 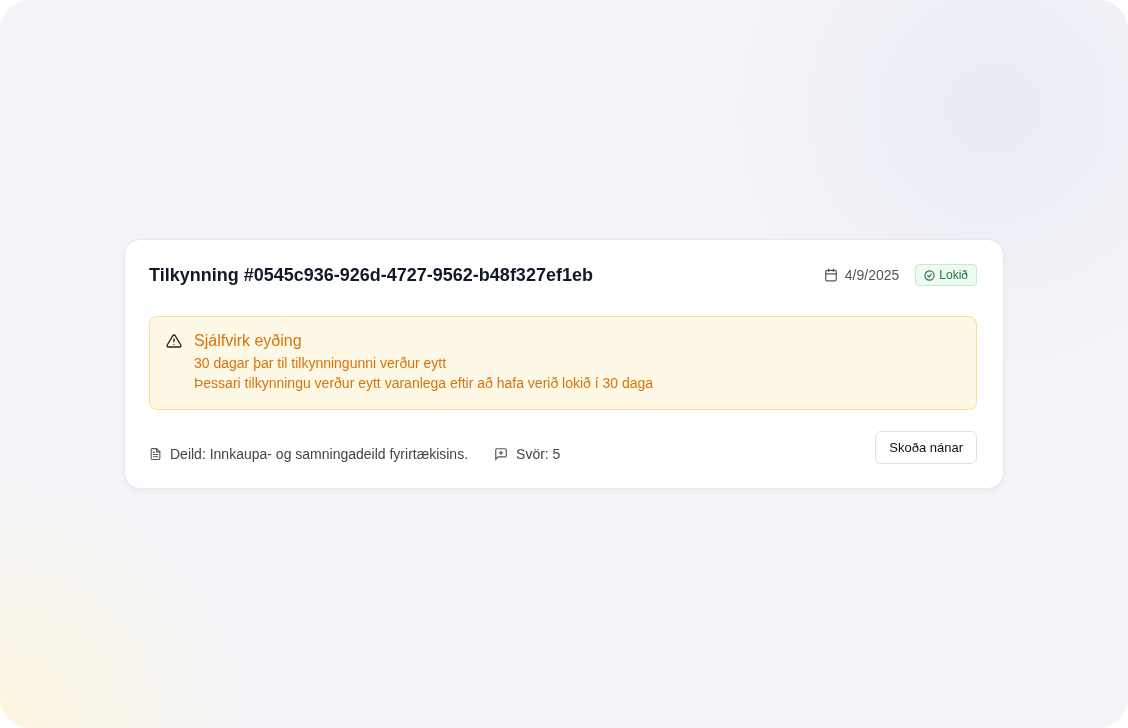 I want to click on comment-icon, so click(x=501, y=453).